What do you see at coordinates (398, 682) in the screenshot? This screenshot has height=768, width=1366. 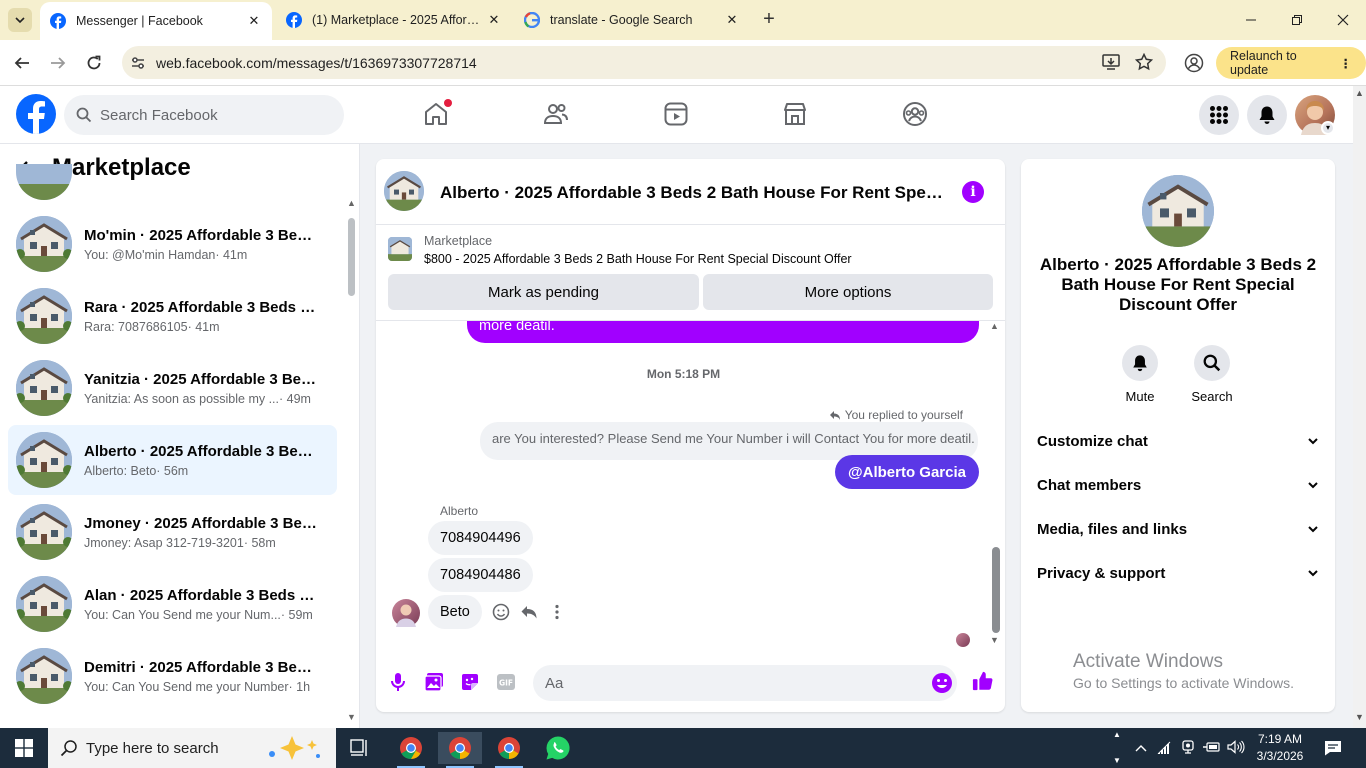 I see `voice-clip-button` at bounding box center [398, 682].